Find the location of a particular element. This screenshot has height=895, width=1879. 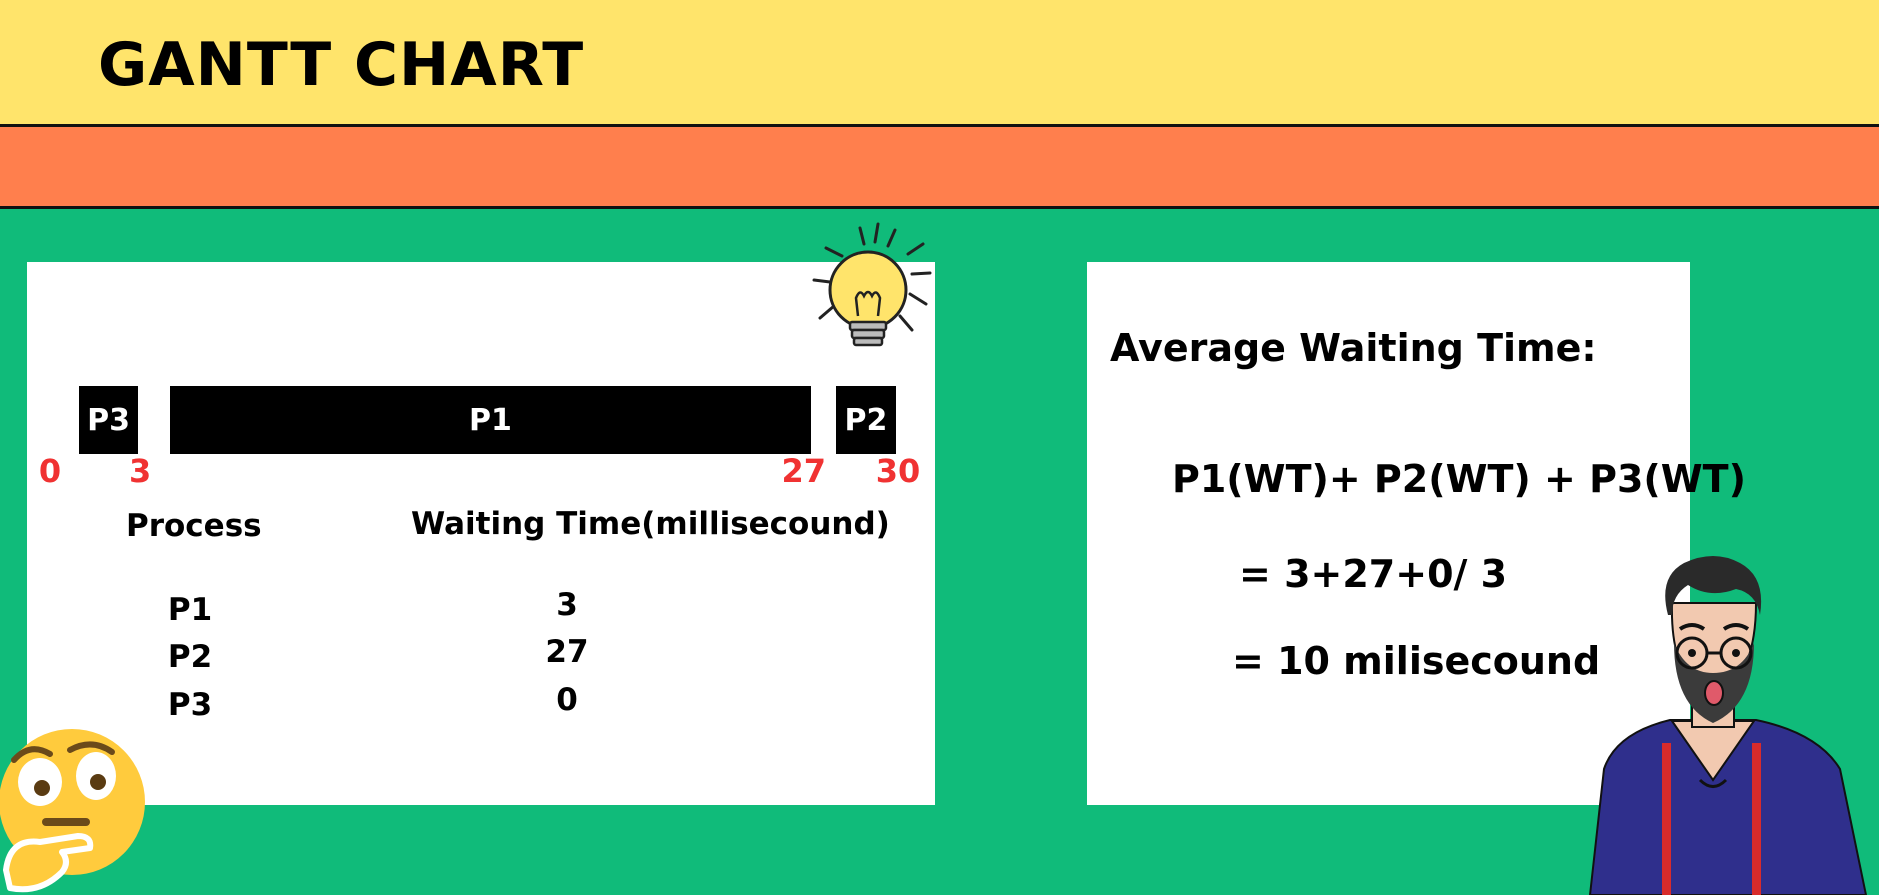

column-header-waiting-time: Waiting Time(millisecound) is located at coordinates (650, 524).